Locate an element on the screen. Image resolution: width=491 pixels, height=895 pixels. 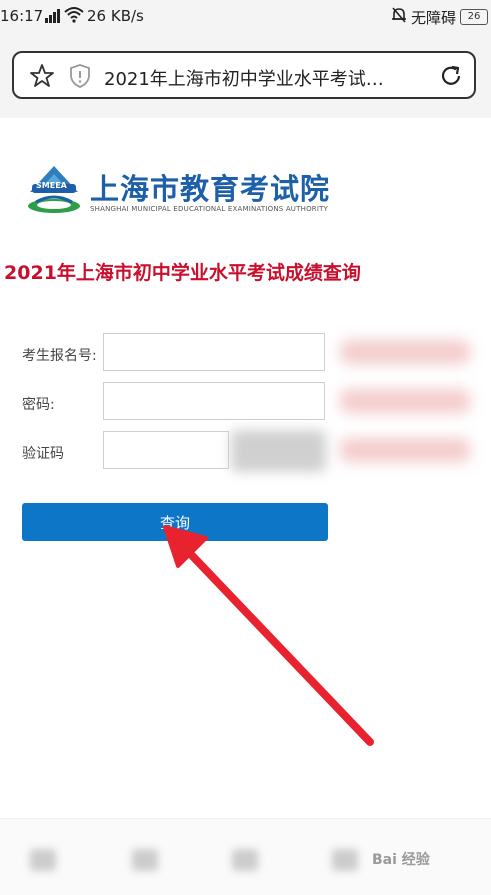
network-speed: 26 KB/s is located at coordinates (115, 16).